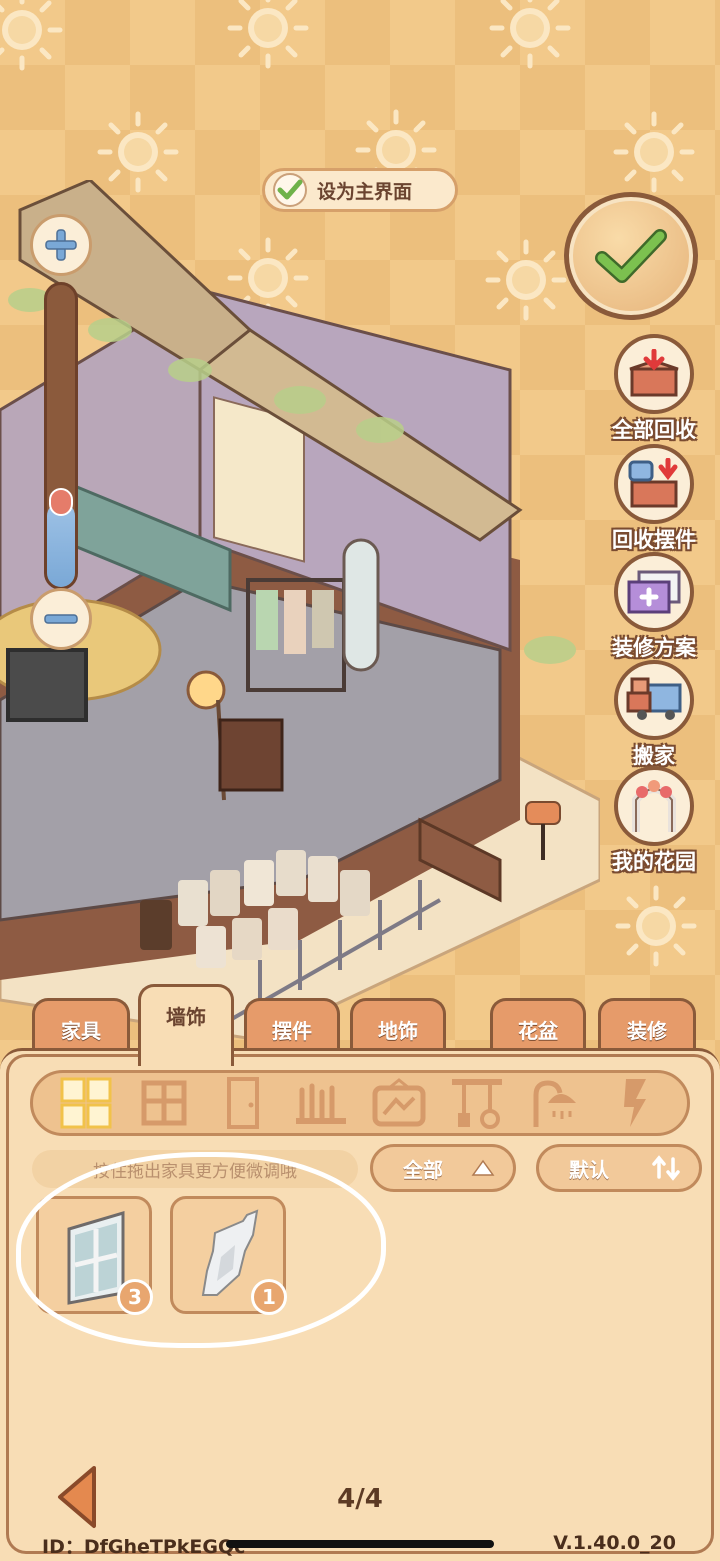 The height and width of the screenshot is (1561, 720). I want to click on scope-filter-dropdown: 全部, so click(443, 1168).